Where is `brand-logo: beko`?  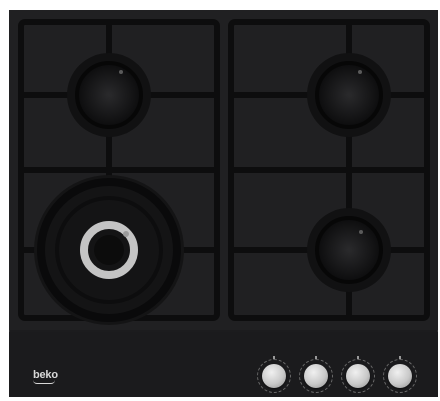 brand-logo: beko is located at coordinates (45, 376).